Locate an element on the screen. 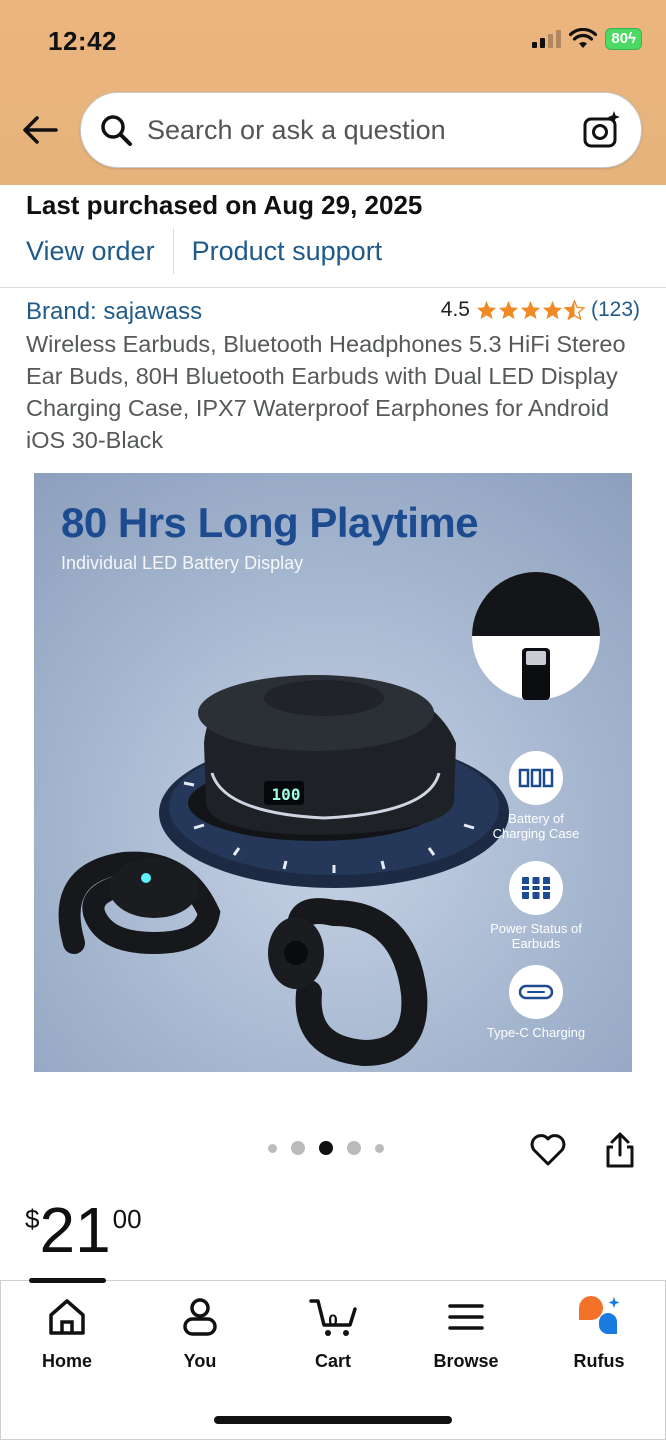 This screenshot has width=666, height=1440. feature-label: Power Status of Earbuds is located at coordinates (536, 936).